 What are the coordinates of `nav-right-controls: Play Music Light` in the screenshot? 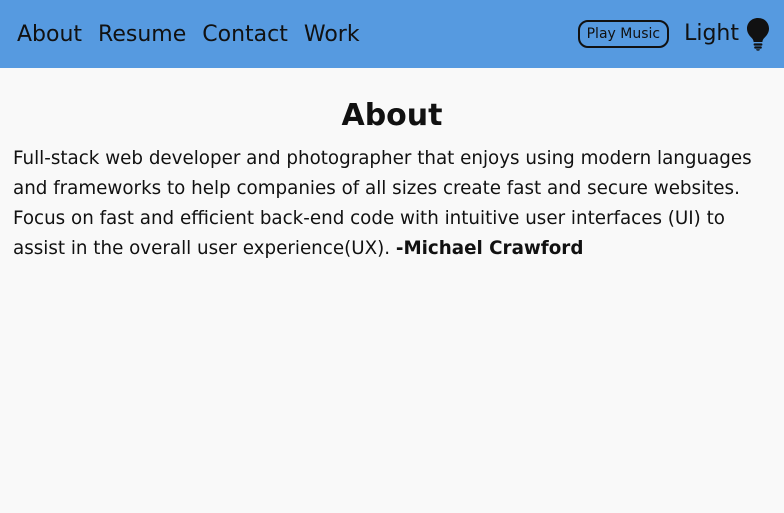 It's located at (673, 34).